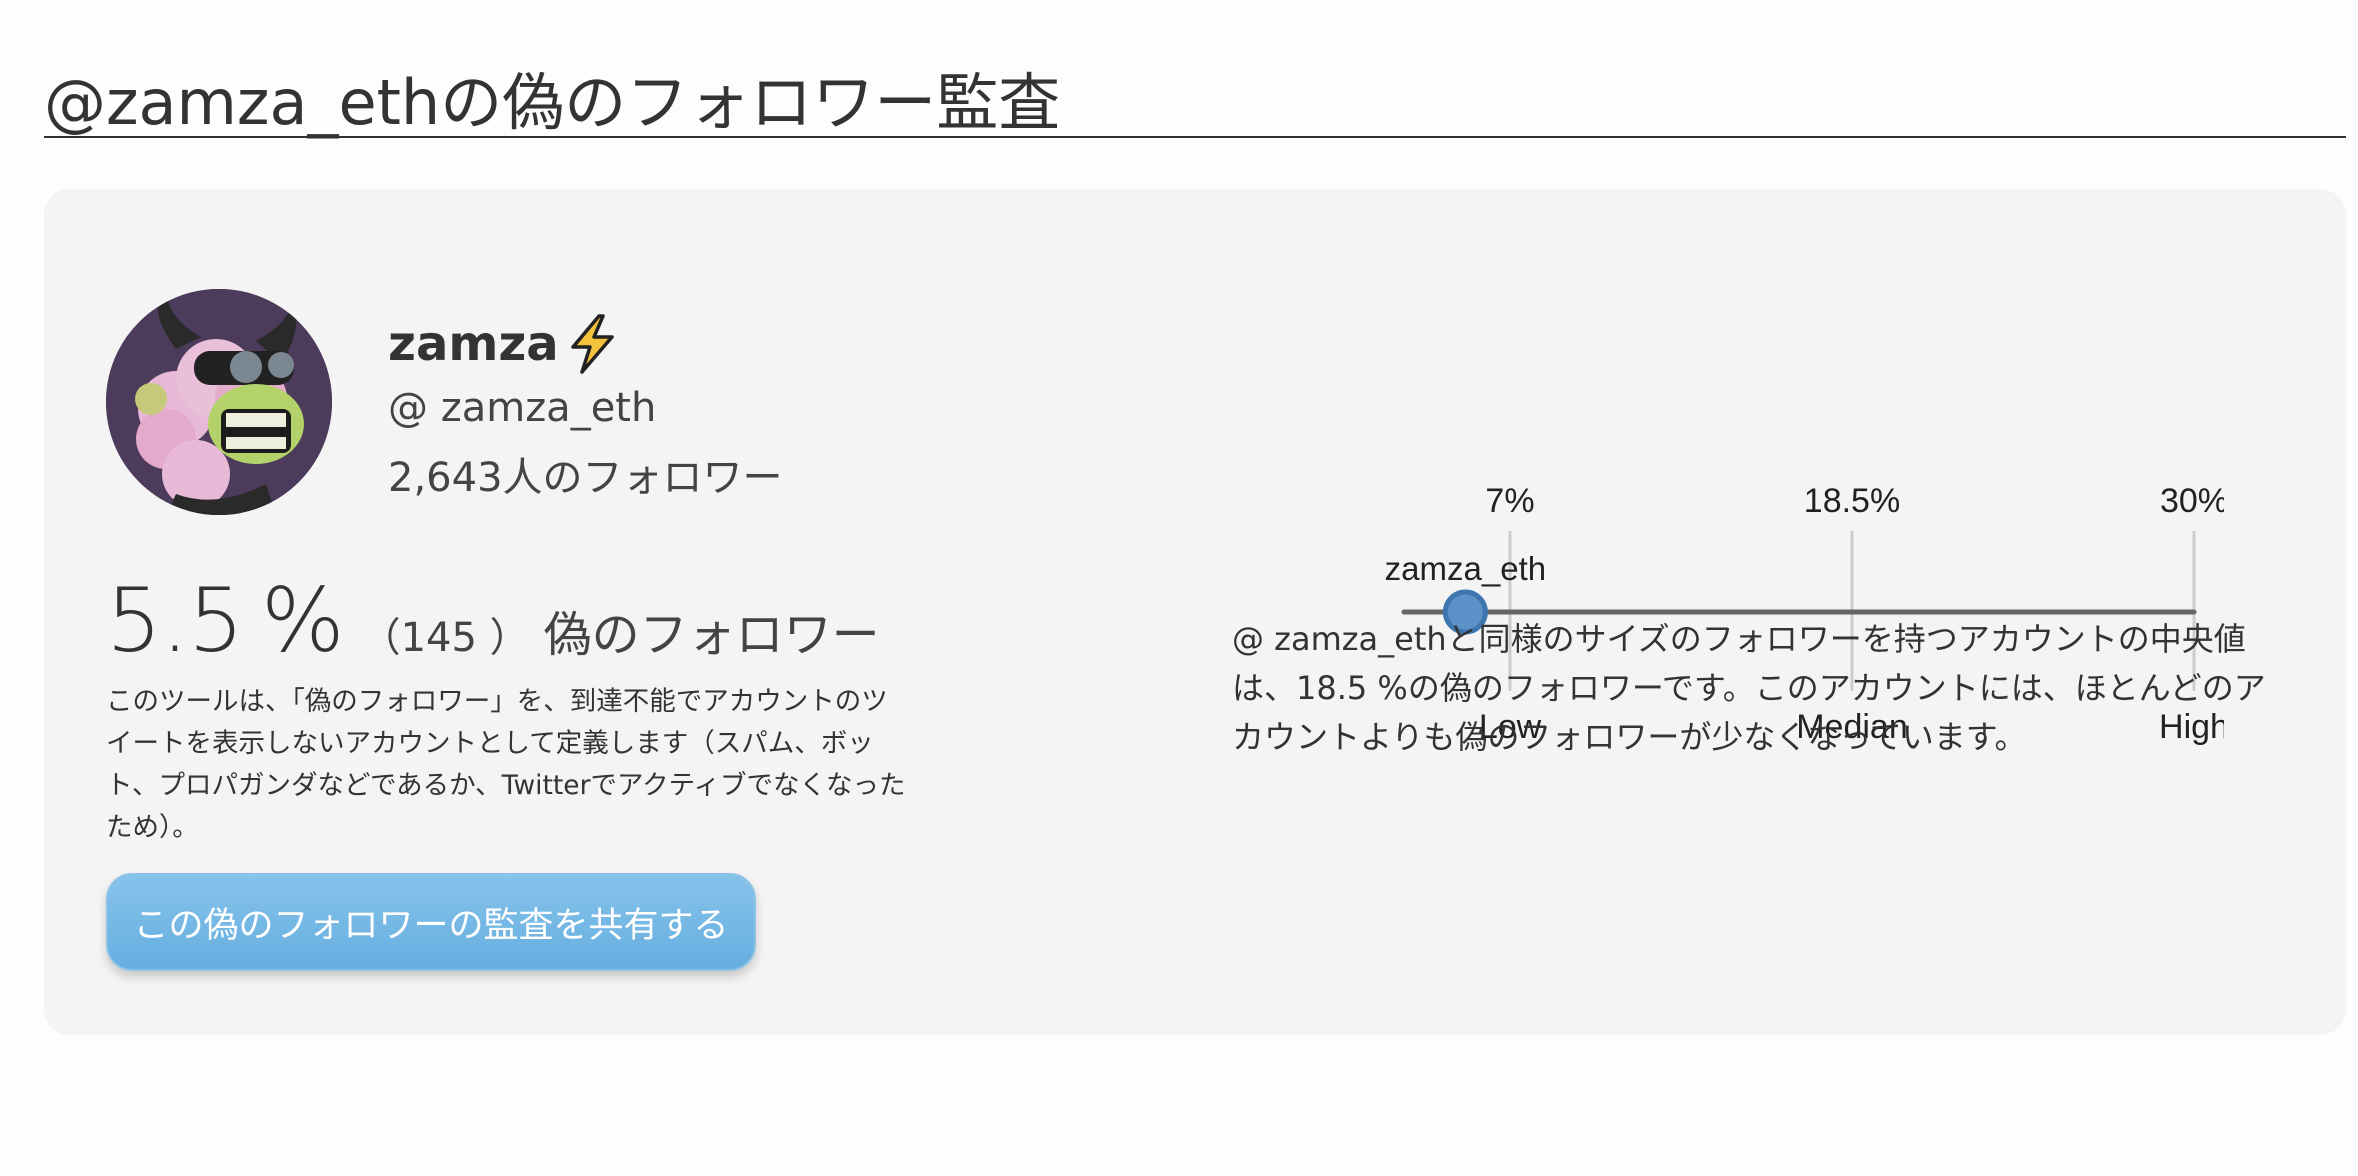  Describe the element at coordinates (711, 635) in the screenshot. I see `fake-label: 偽のフォロワー` at that location.